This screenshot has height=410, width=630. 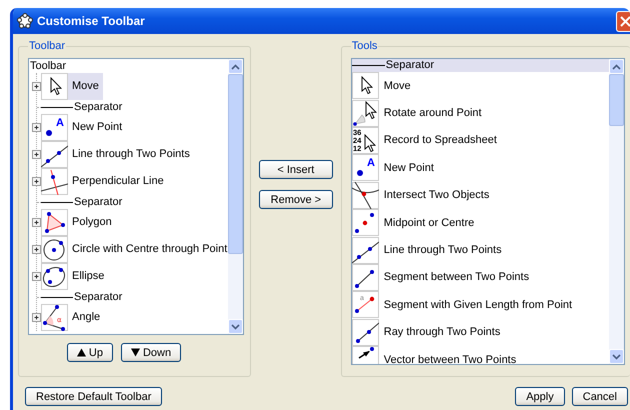 I want to click on tool-item: Record to Spreadsheet, so click(x=440, y=140).